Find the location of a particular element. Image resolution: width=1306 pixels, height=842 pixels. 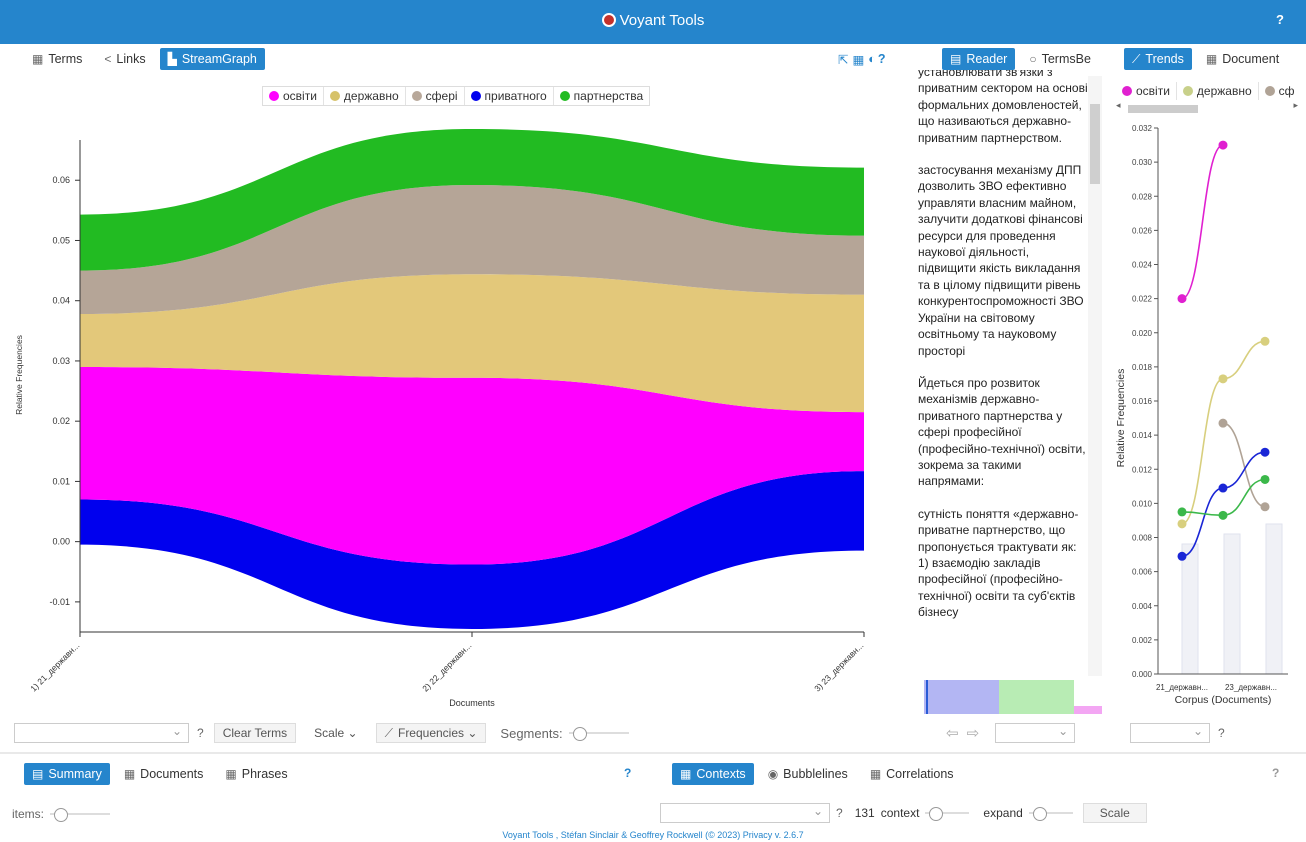

grid-icon: ▦ is located at coordinates (858, 59).